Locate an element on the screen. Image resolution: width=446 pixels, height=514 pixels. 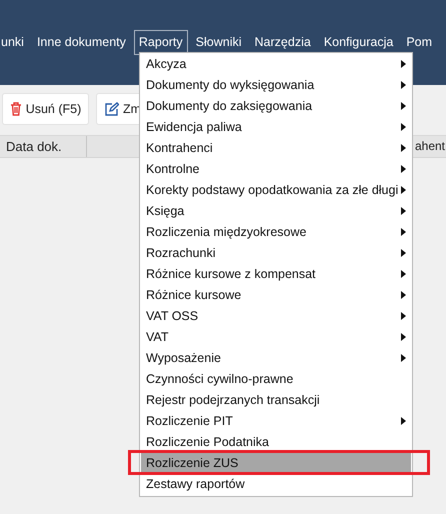
menu-option: Rozliczenie ZUS is located at coordinates (276, 462).